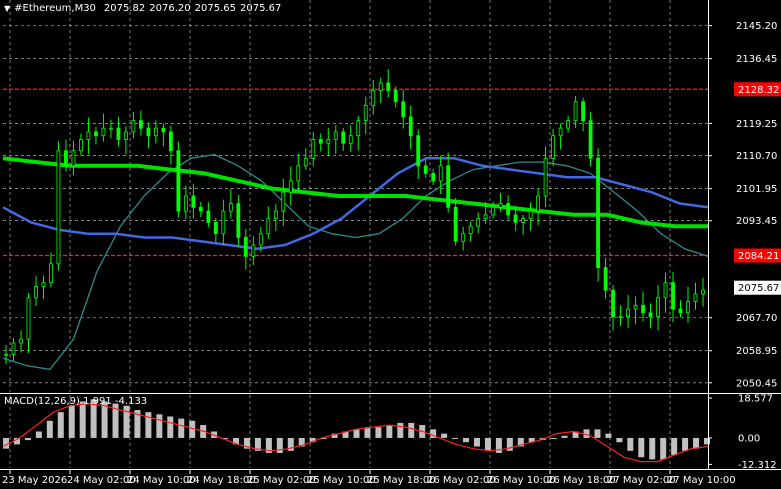  What do you see at coordinates (76, 401) in the screenshot?
I see `macd-label: MACD(12,26,9) 1.991 -4.133` at bounding box center [76, 401].